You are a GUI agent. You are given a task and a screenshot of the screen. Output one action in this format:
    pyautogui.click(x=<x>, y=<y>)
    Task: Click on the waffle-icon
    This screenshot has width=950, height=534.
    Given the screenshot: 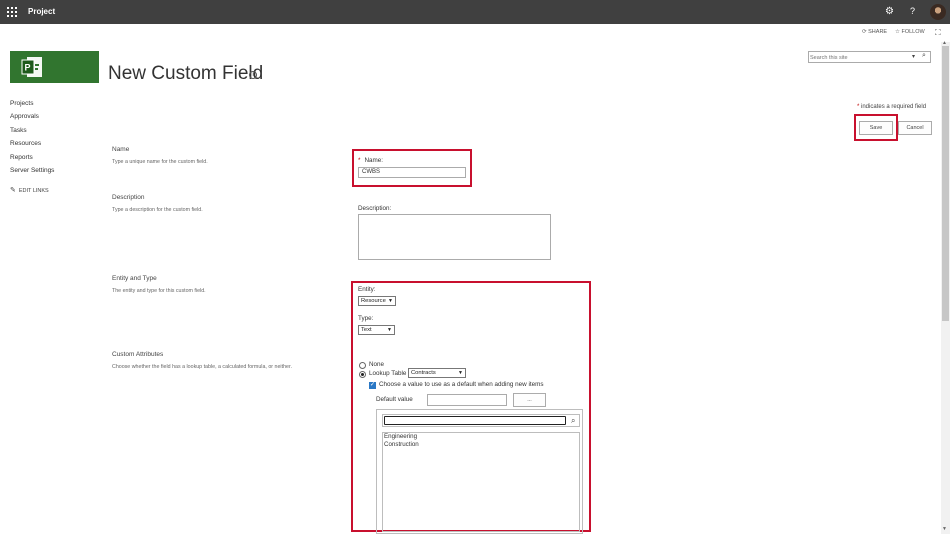 What is the action you would take?
    pyautogui.click(x=12, y=12)
    